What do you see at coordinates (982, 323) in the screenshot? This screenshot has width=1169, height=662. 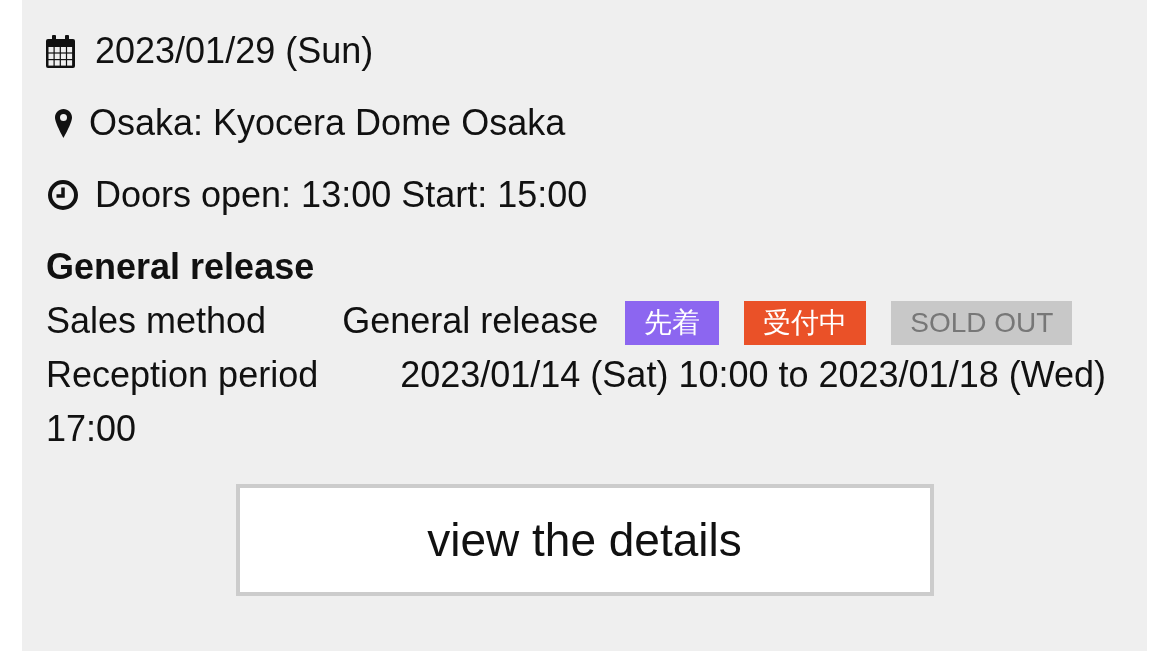 I see `tag: SOLD OUT` at bounding box center [982, 323].